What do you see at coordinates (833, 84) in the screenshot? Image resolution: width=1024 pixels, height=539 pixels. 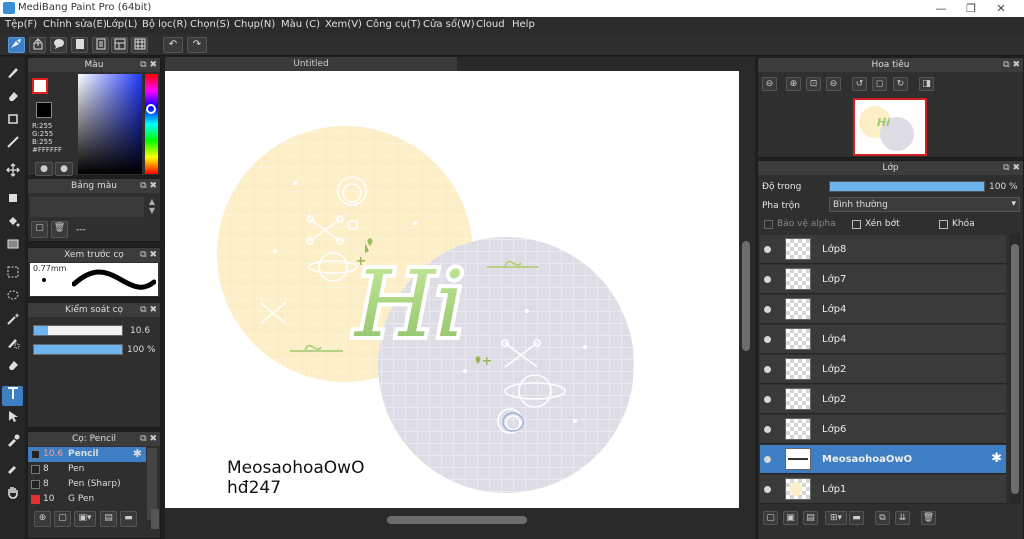 I see `zoom-small-icon: ⊖` at bounding box center [833, 84].